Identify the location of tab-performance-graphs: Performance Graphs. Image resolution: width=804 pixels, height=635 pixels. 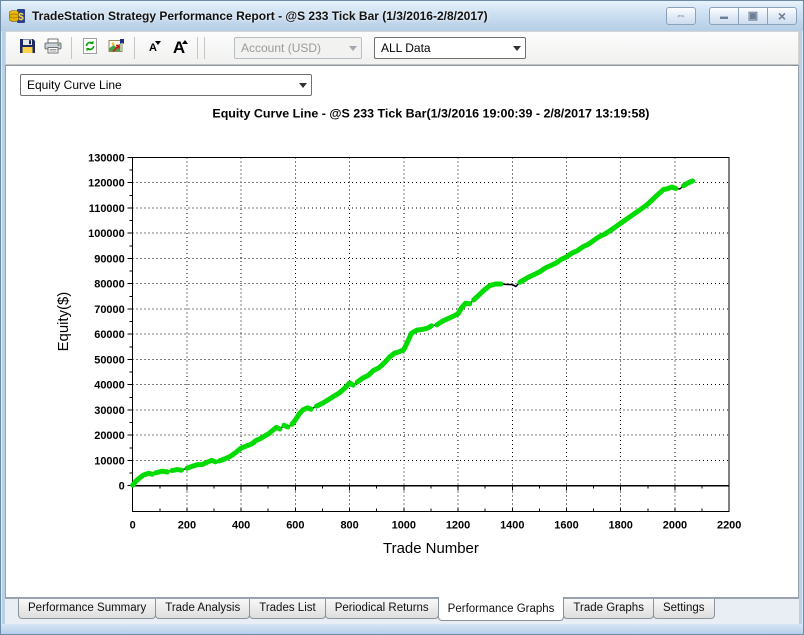
(501, 609).